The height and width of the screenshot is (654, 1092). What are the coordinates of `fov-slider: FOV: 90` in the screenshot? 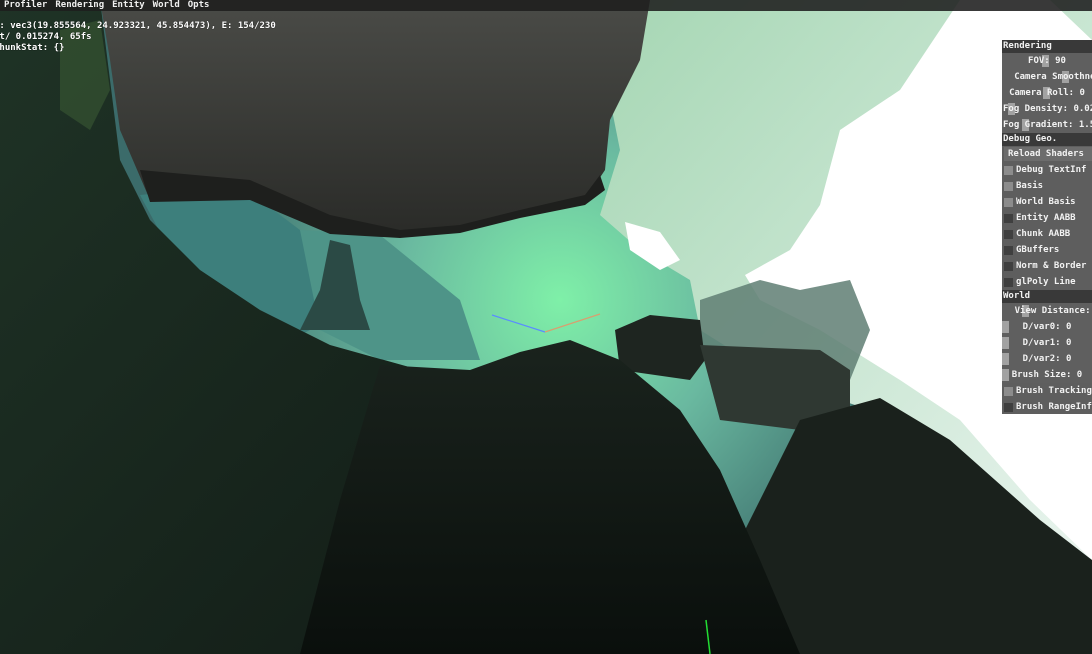 It's located at (1047, 61).